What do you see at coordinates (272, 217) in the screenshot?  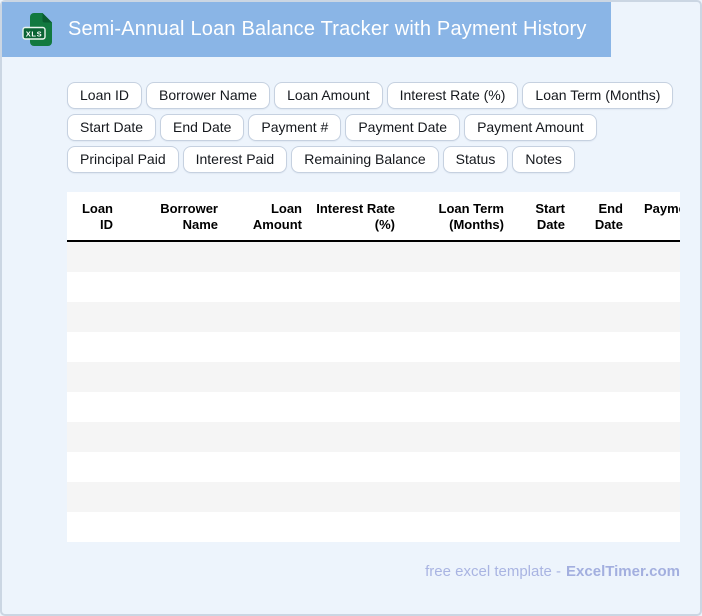 I see `column-header-loan-amount: Loan Amount` at bounding box center [272, 217].